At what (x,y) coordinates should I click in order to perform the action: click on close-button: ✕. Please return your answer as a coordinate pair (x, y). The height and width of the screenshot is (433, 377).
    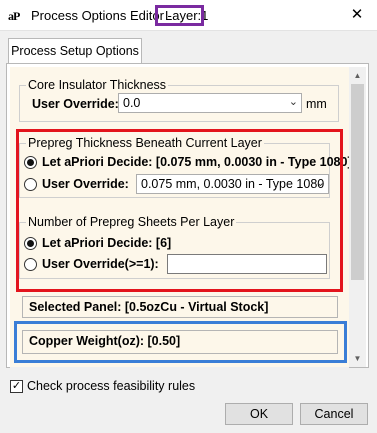
    Looking at the image, I should click on (357, 15).